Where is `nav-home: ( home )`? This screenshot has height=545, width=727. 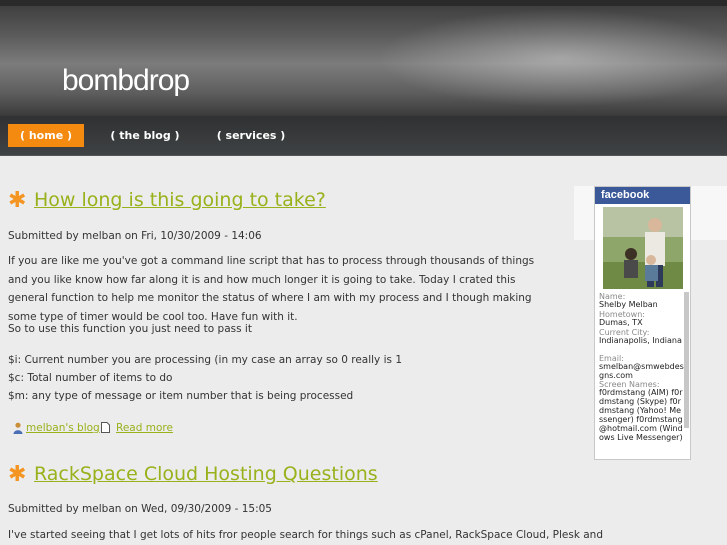 nav-home: ( home ) is located at coordinates (46, 135).